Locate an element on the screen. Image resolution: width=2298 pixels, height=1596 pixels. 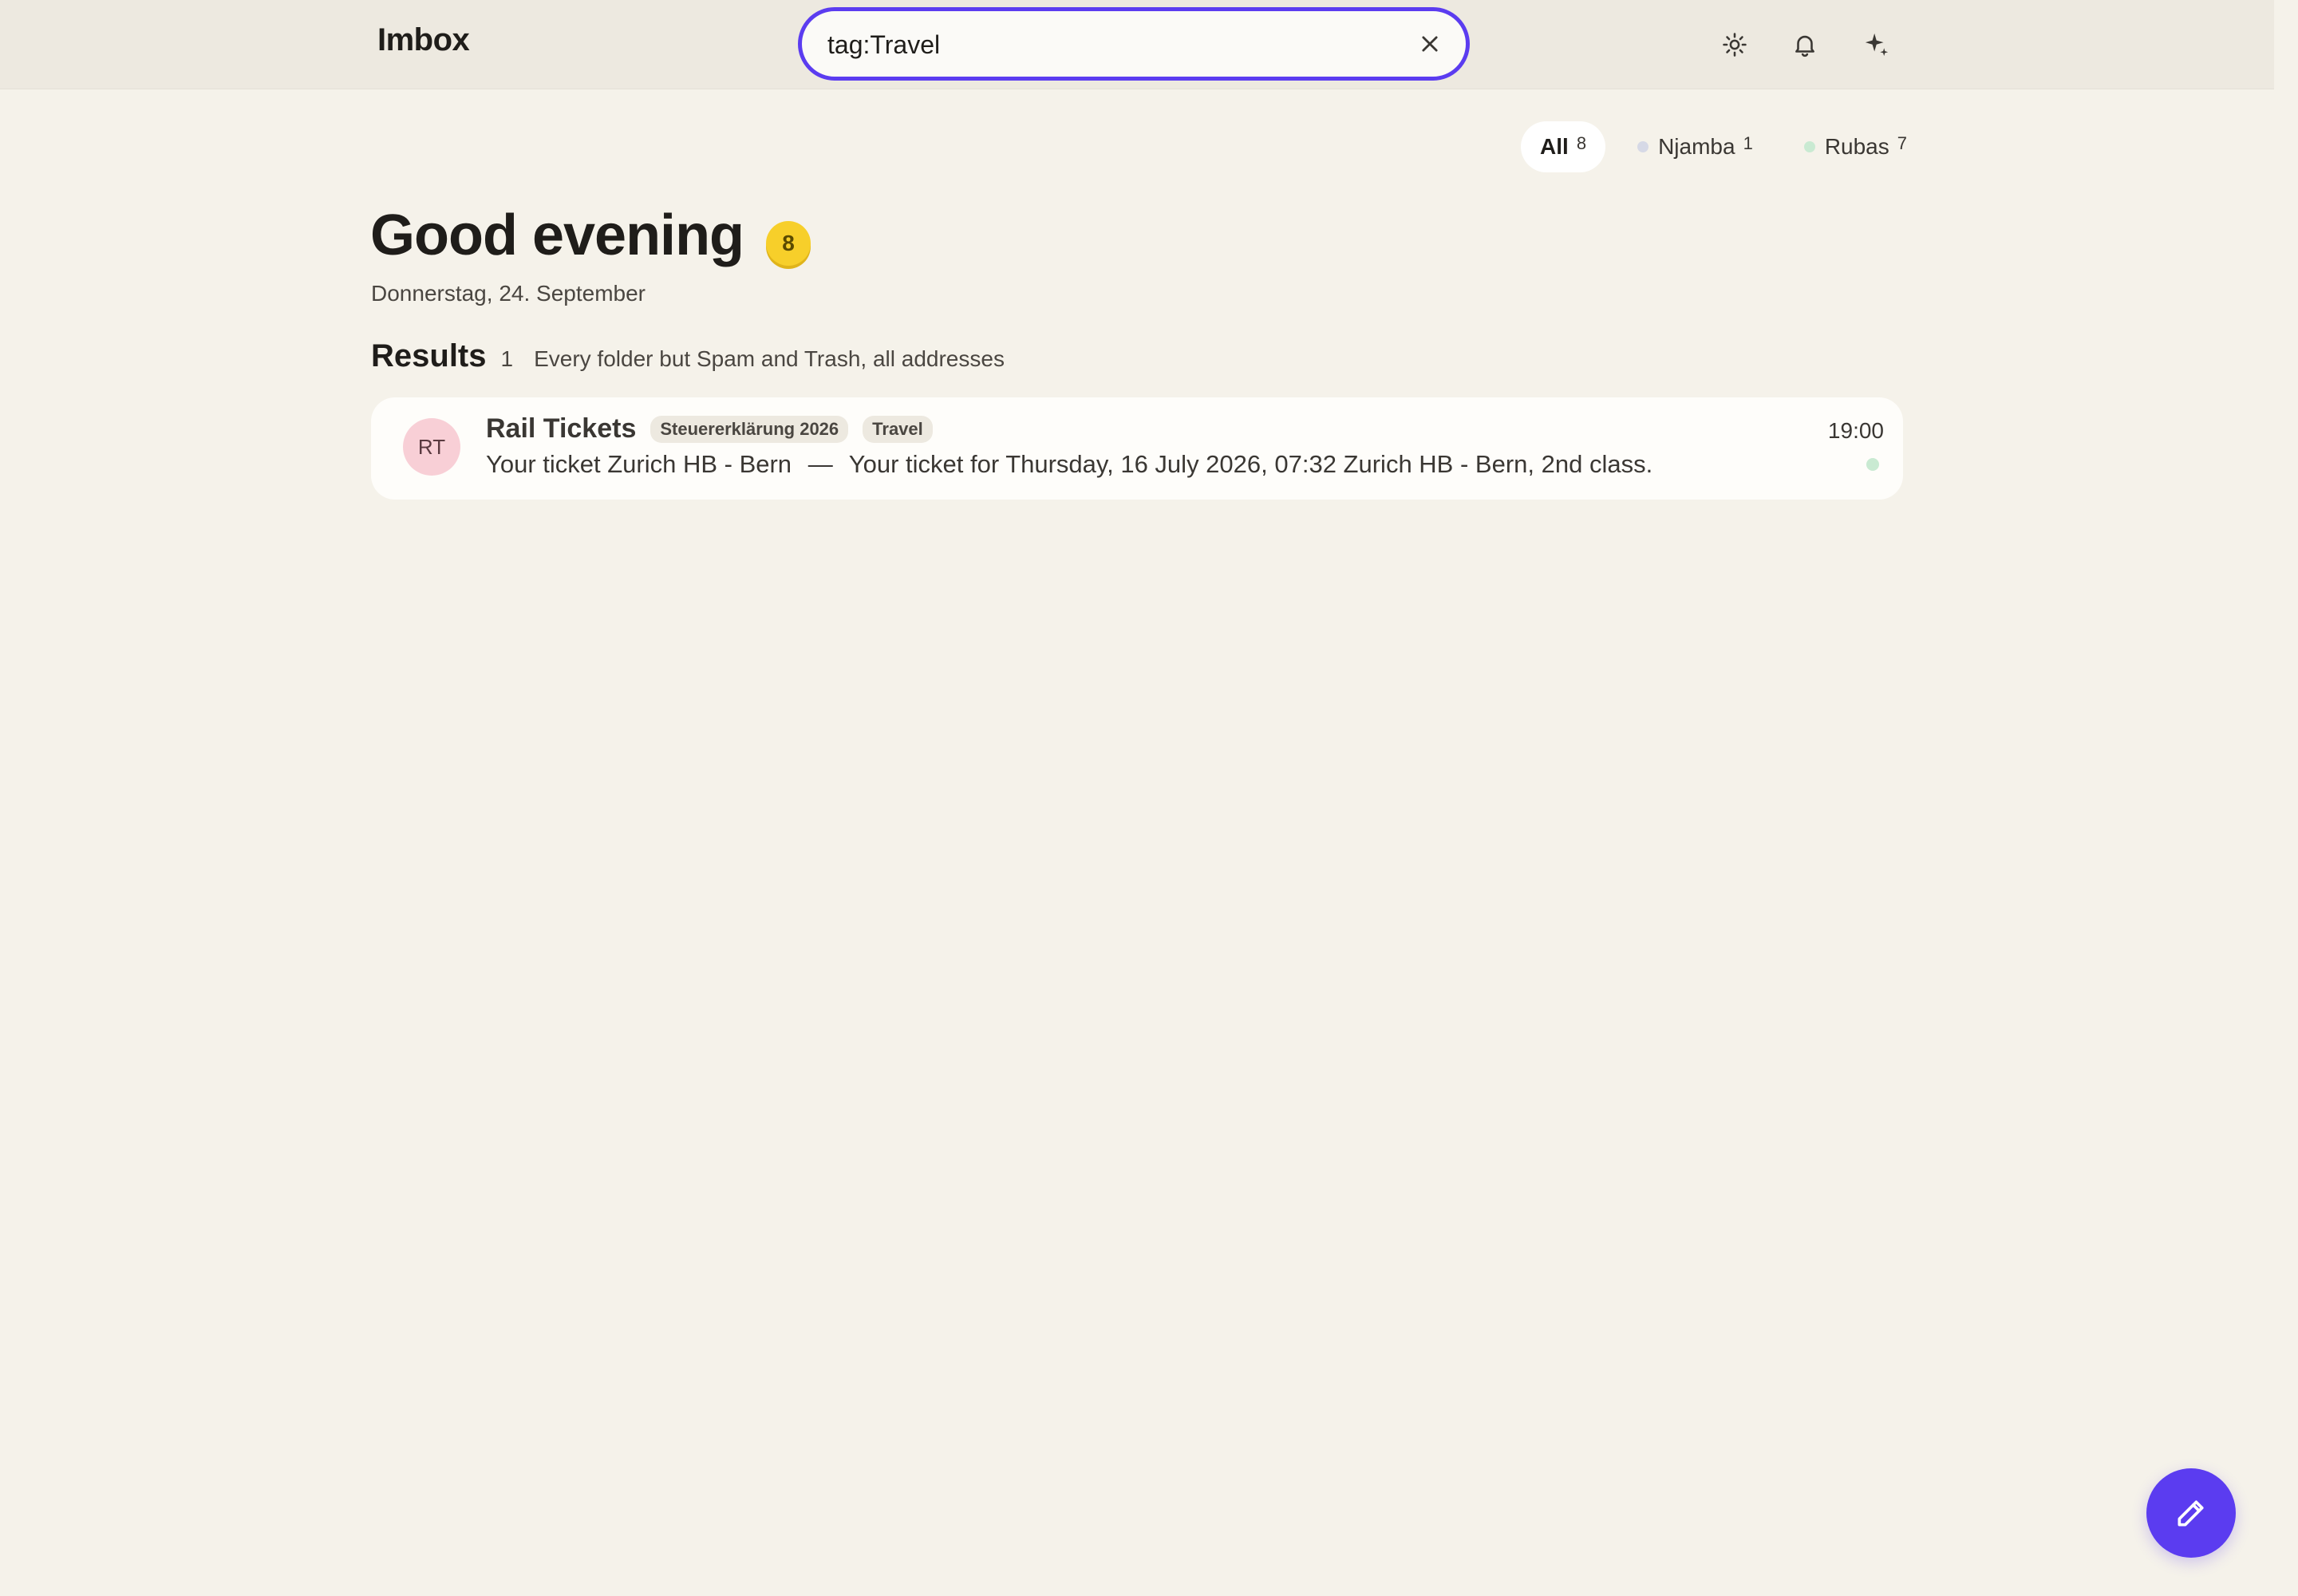
search-box is located at coordinates (1134, 44).